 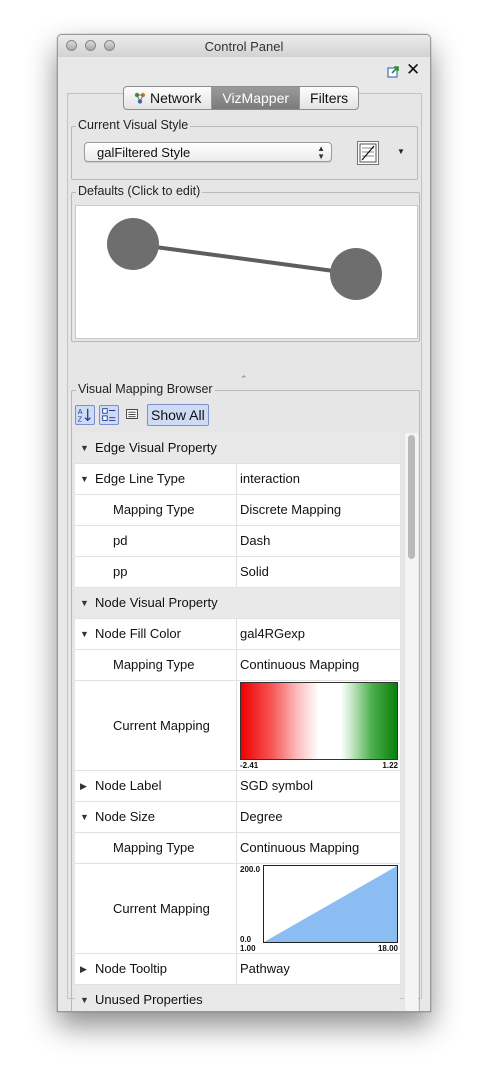 What do you see at coordinates (249, 765) in the screenshot?
I see `gradient-min-label: -2.41` at bounding box center [249, 765].